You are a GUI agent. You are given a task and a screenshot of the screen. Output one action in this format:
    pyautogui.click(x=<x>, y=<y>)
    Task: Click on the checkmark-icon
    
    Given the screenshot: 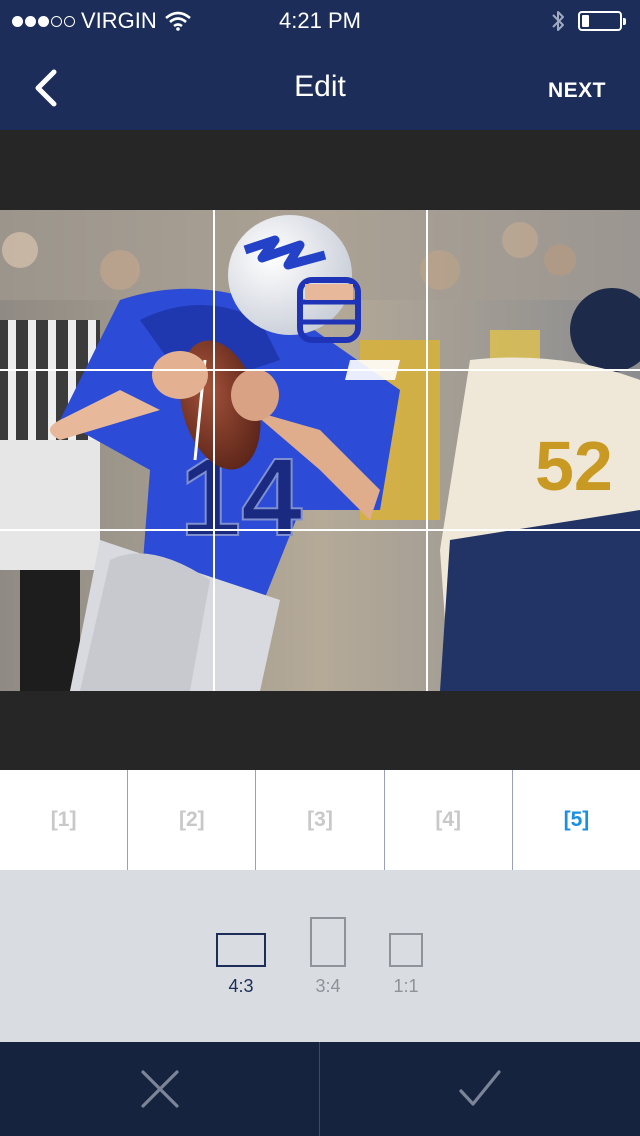 What is the action you would take?
    pyautogui.click(x=480, y=1088)
    